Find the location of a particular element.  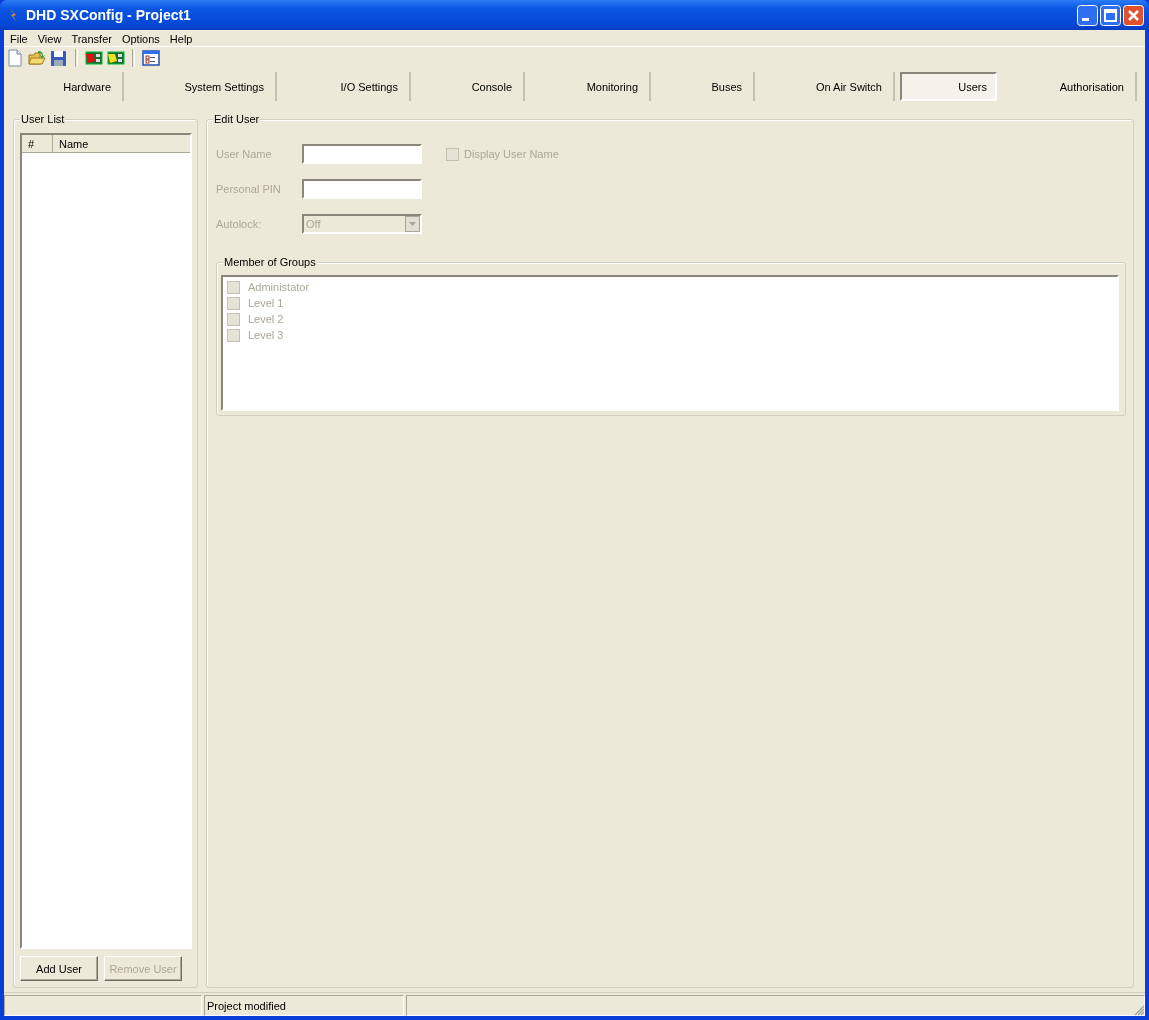

menu-item: Transfer is located at coordinates (91, 38).